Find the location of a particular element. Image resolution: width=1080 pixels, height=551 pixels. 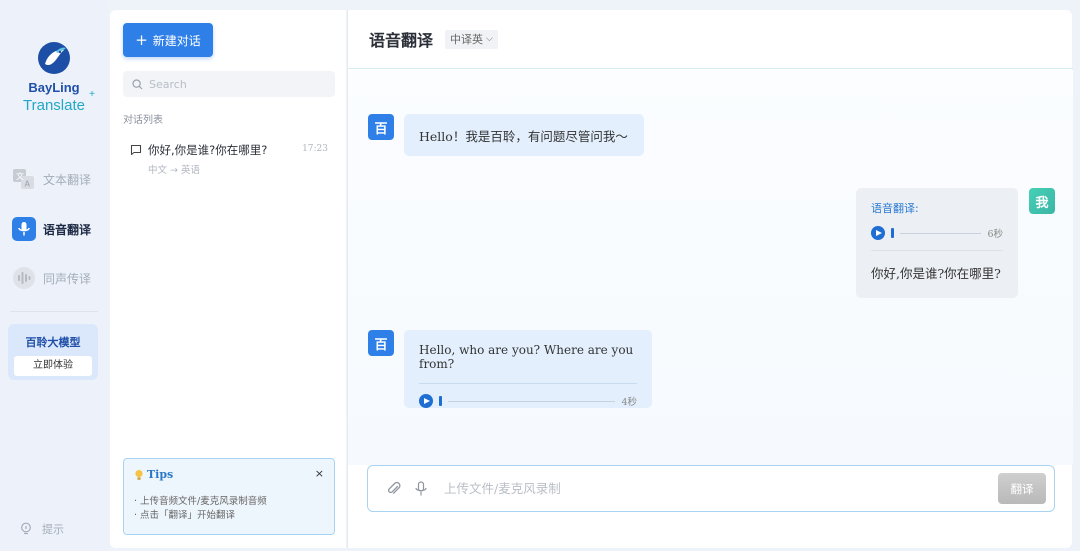

tips-title: Tips is located at coordinates (160, 474).